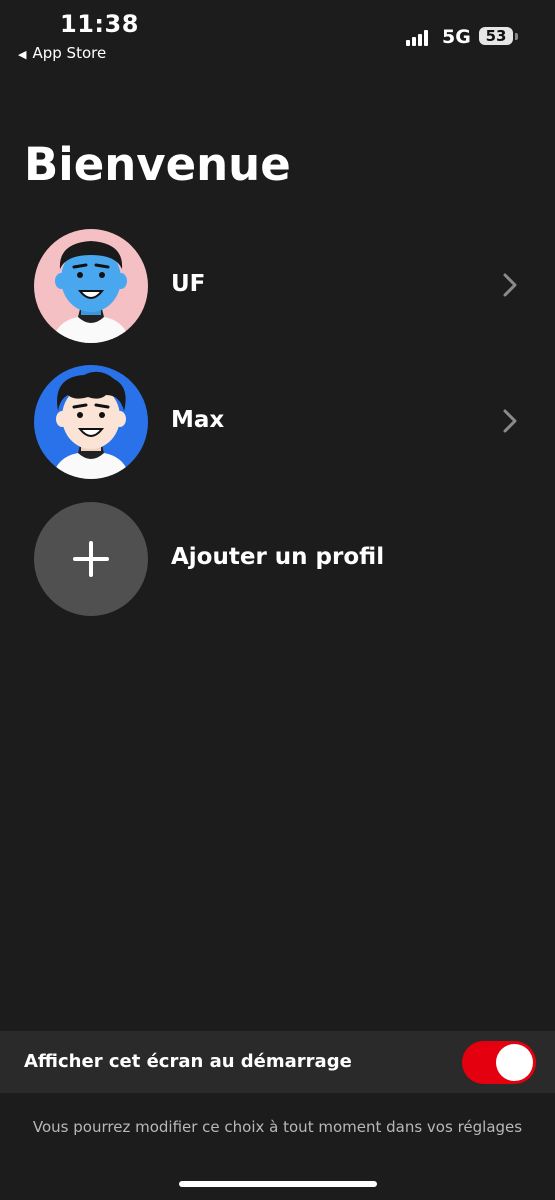 The height and width of the screenshot is (1200, 555). I want to click on battery-icon: 53, so click(496, 36).